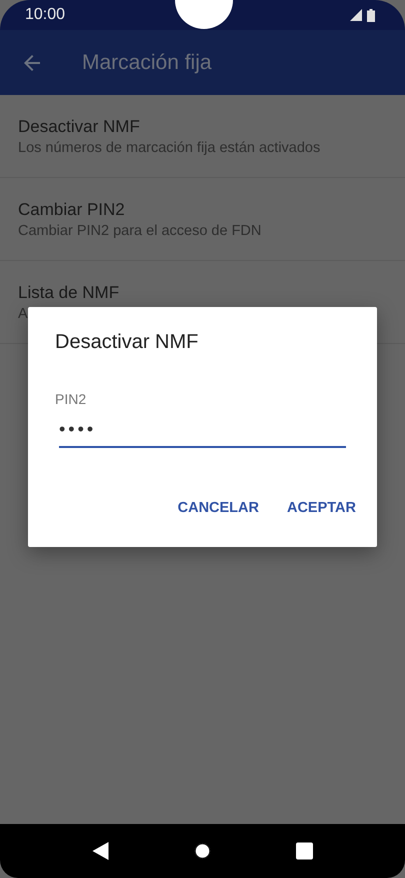  What do you see at coordinates (69, 292) in the screenshot?
I see `item-title: Lista de NMF` at bounding box center [69, 292].